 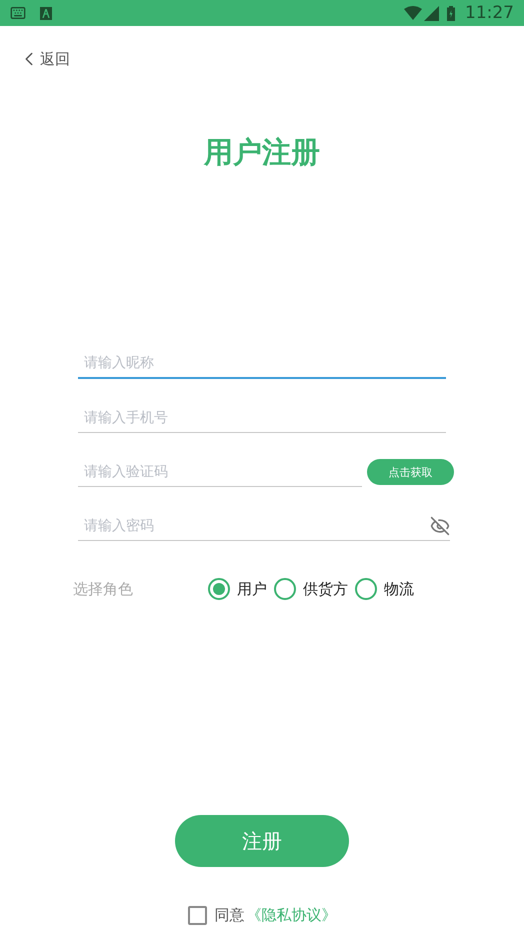 I want to click on keyboard-icon, so click(x=18, y=13).